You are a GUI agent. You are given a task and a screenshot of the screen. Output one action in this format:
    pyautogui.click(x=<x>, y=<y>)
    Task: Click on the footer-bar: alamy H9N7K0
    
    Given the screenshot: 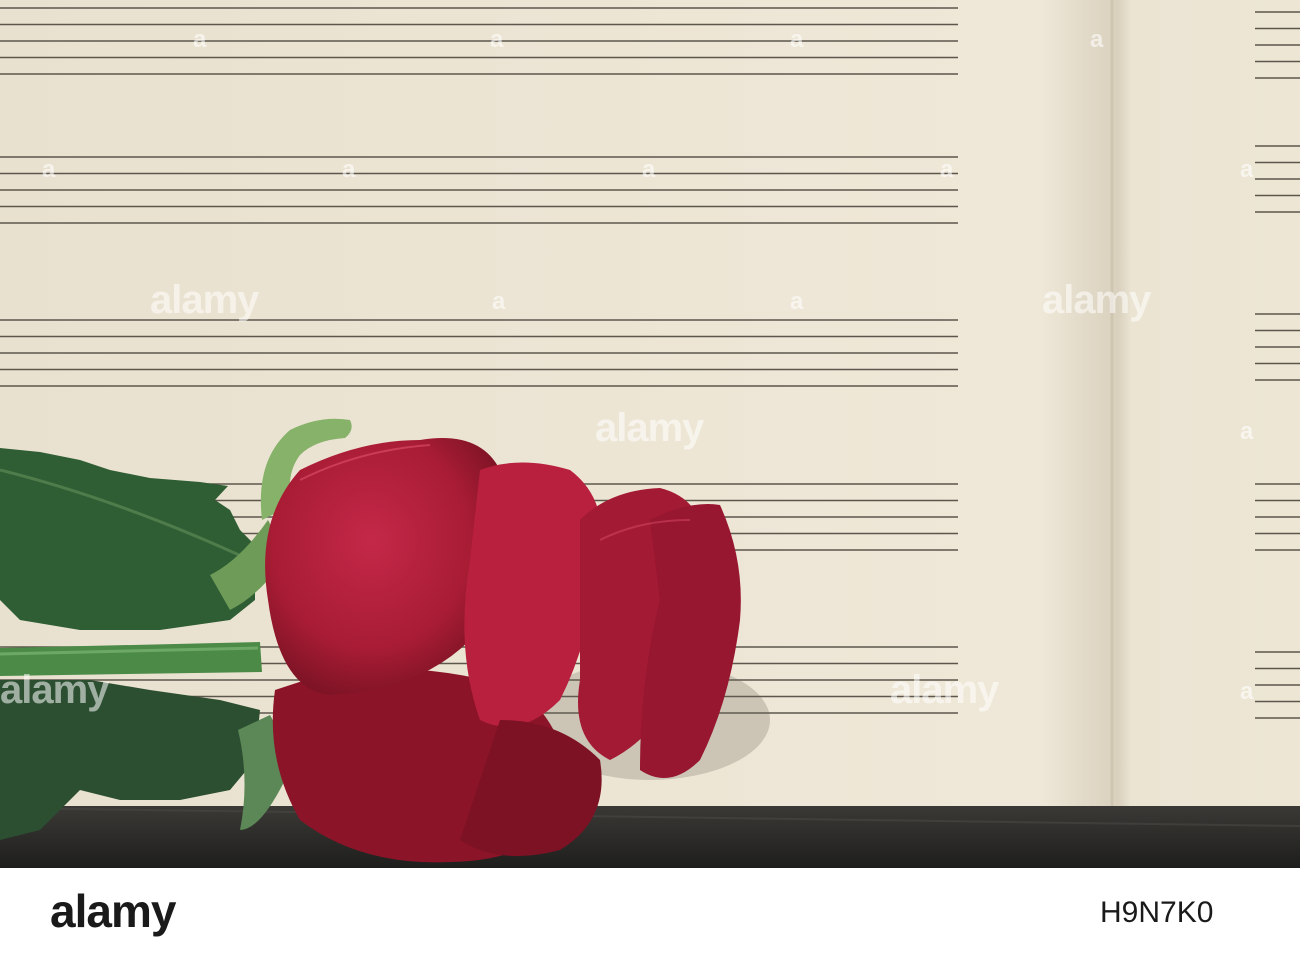 What is the action you would take?
    pyautogui.click(x=650, y=912)
    